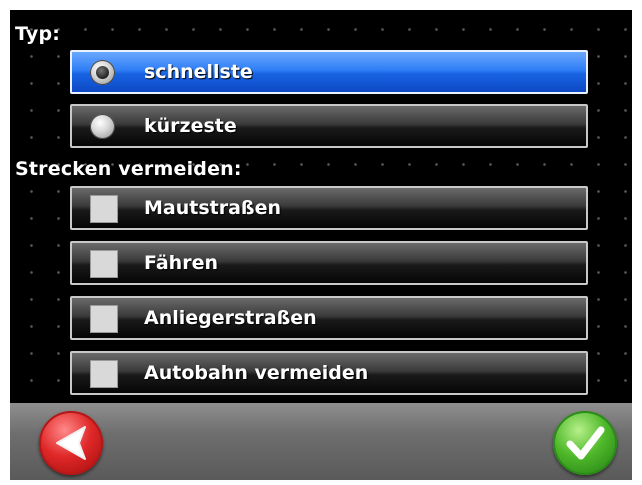  I want to click on option-shortest: kürzeste, so click(329, 126).